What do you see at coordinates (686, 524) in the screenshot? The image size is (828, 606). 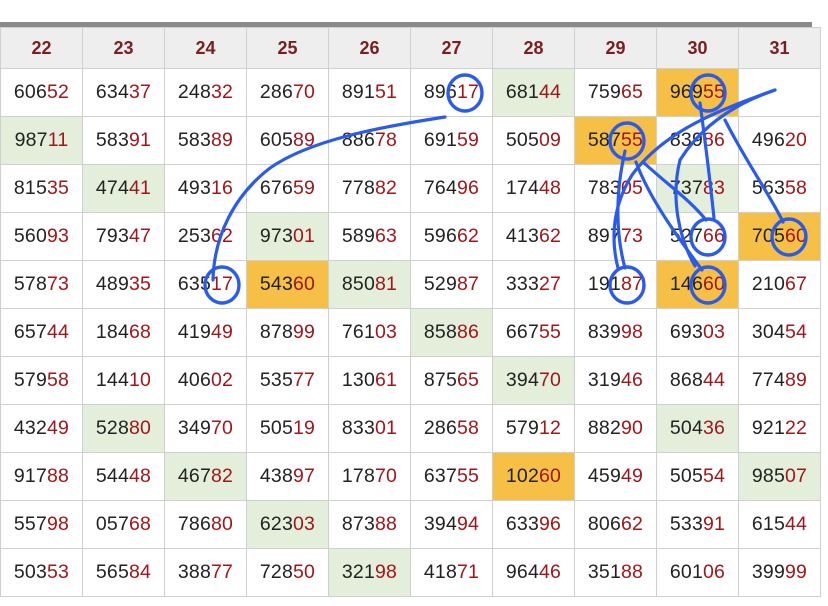 I see `number-lead-digits: 533` at bounding box center [686, 524].